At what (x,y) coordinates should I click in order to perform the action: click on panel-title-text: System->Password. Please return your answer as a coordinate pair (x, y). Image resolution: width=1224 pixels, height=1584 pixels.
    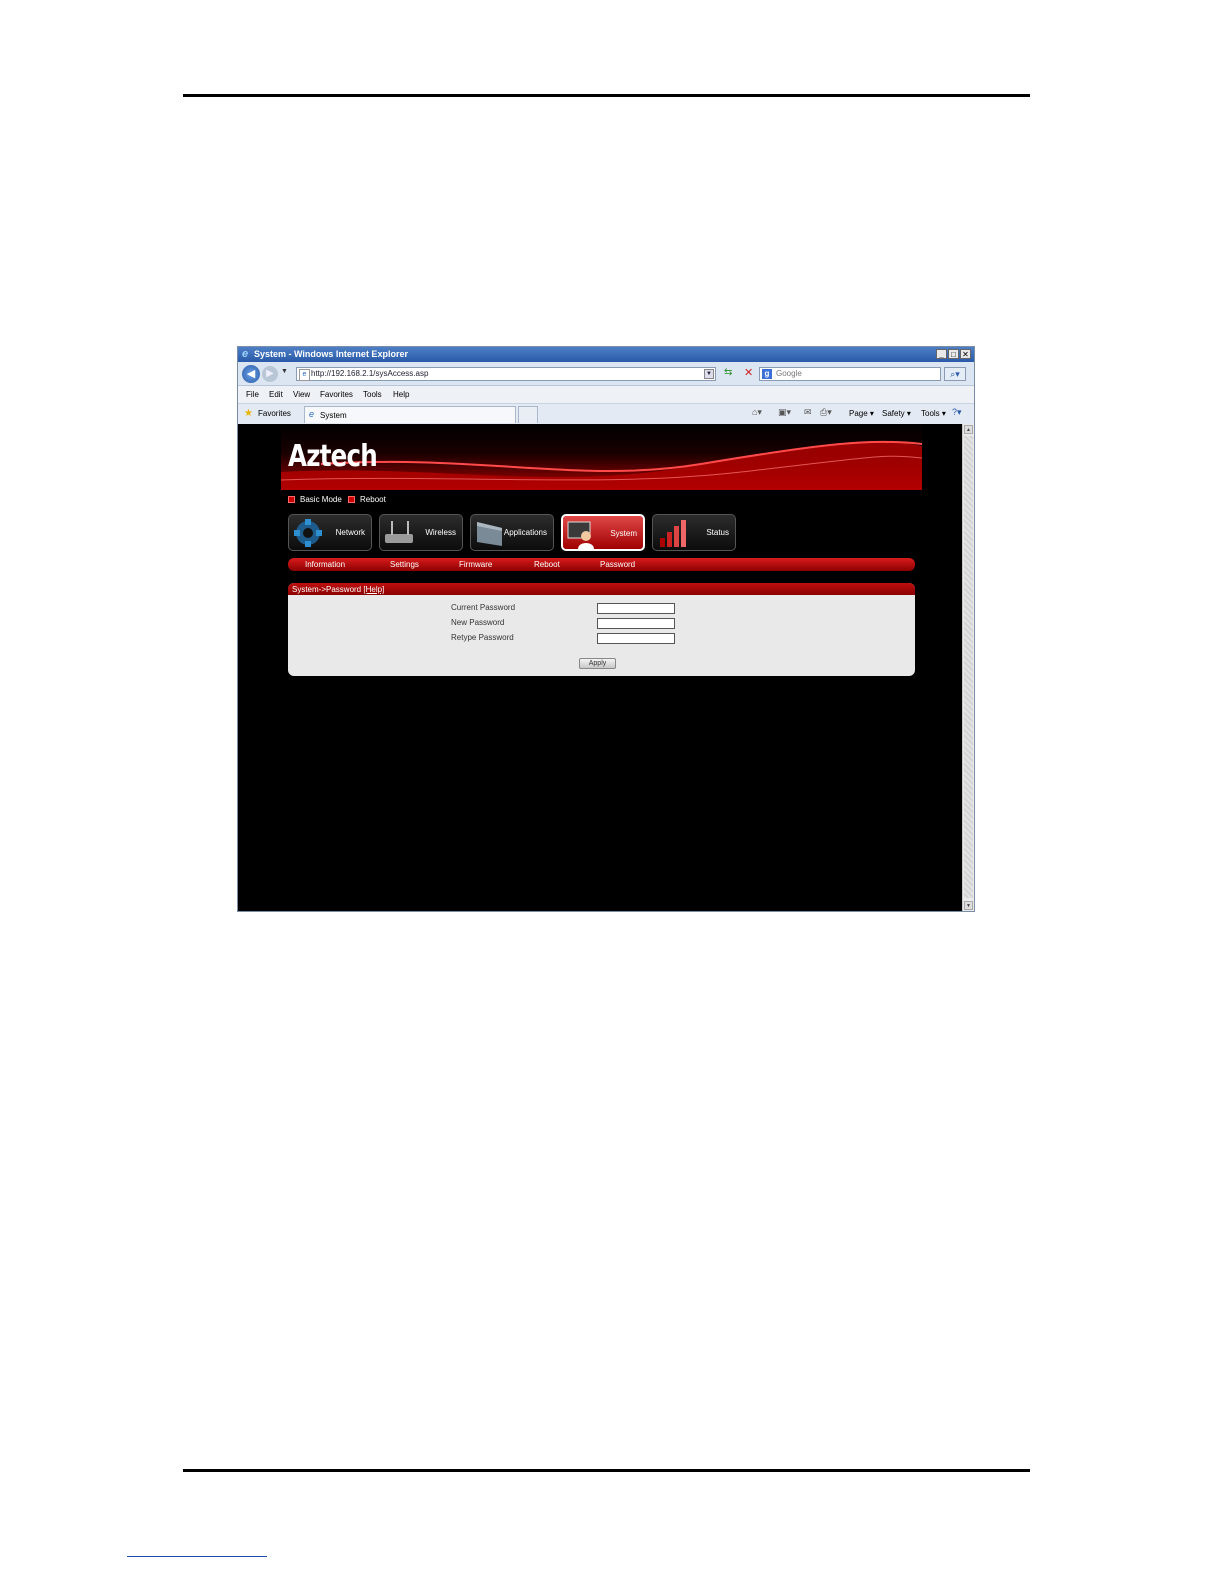
    Looking at the image, I should click on (327, 589).